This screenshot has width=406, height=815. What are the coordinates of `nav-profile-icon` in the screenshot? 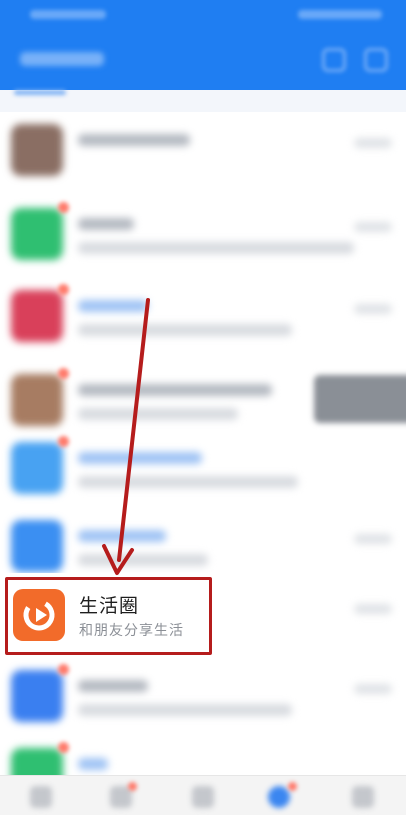 It's located at (363, 797).